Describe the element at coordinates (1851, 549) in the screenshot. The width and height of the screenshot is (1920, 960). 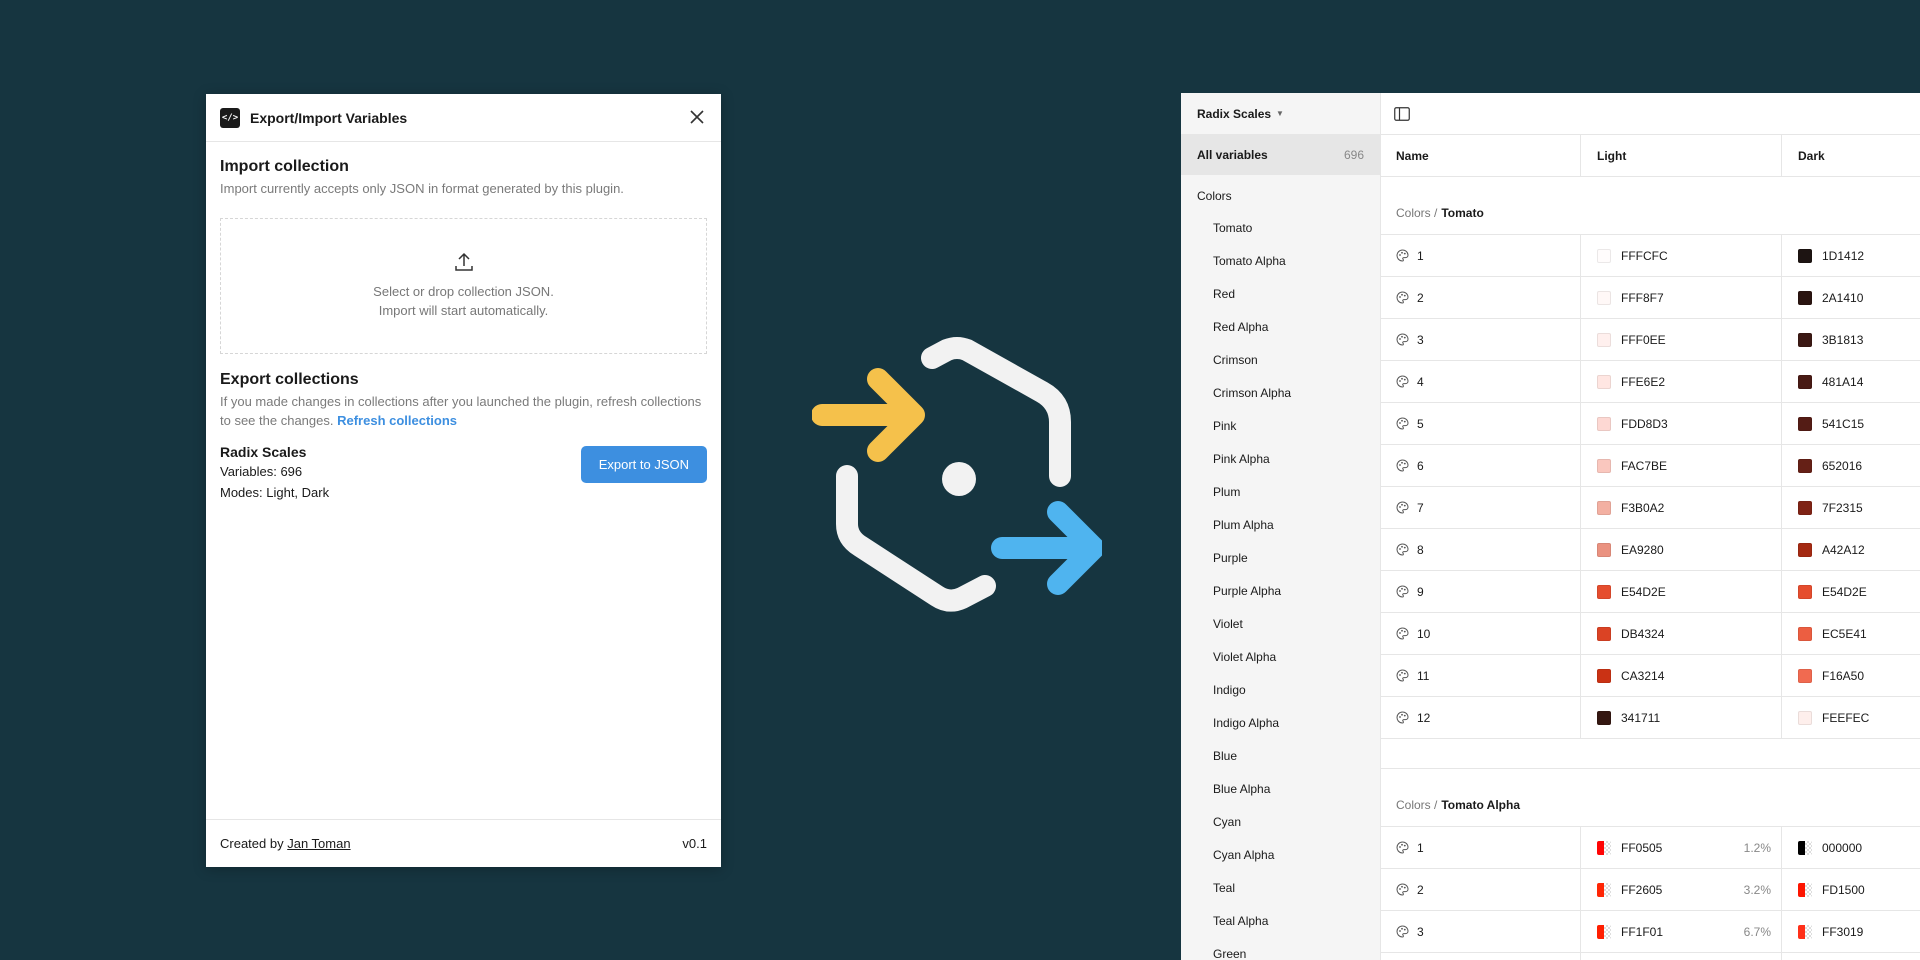
I see `dark-value-cell: A42A12` at that location.